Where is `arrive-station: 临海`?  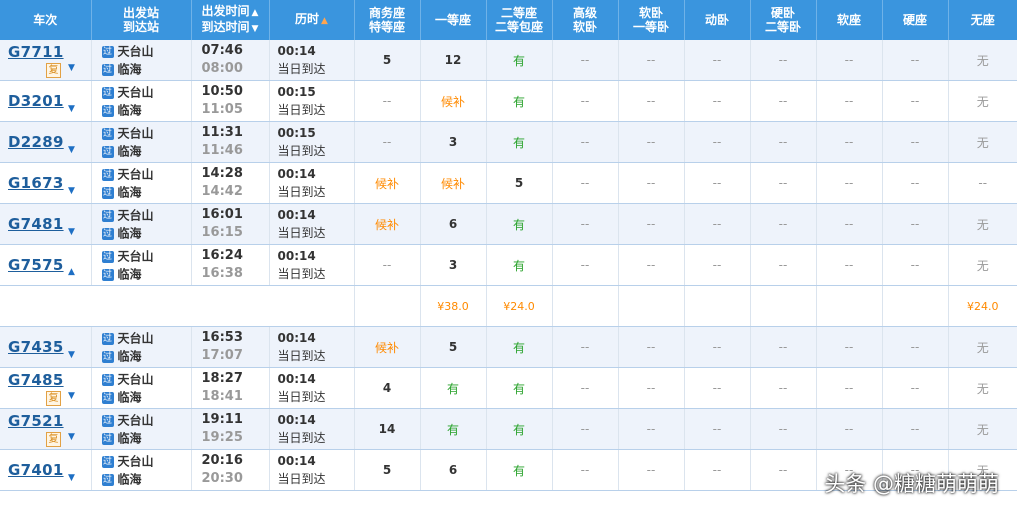
arrive-station: 临海 is located at coordinates (129, 151).